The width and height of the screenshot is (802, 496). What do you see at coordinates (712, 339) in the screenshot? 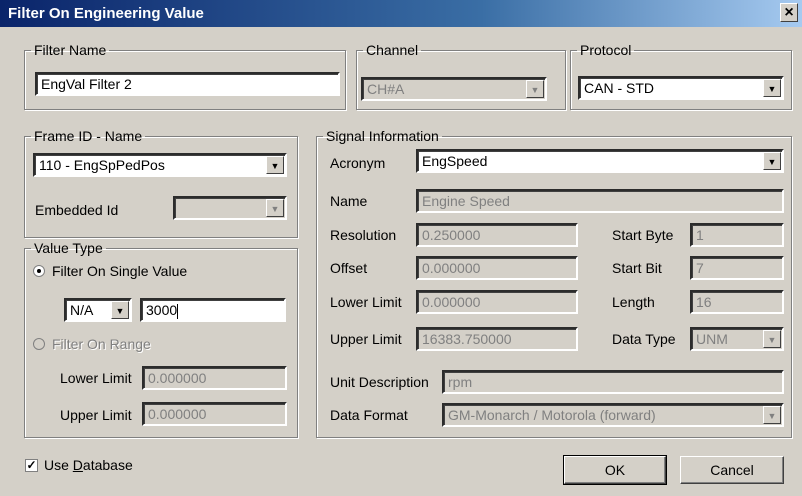
I see `data-type-value: UNM` at bounding box center [712, 339].